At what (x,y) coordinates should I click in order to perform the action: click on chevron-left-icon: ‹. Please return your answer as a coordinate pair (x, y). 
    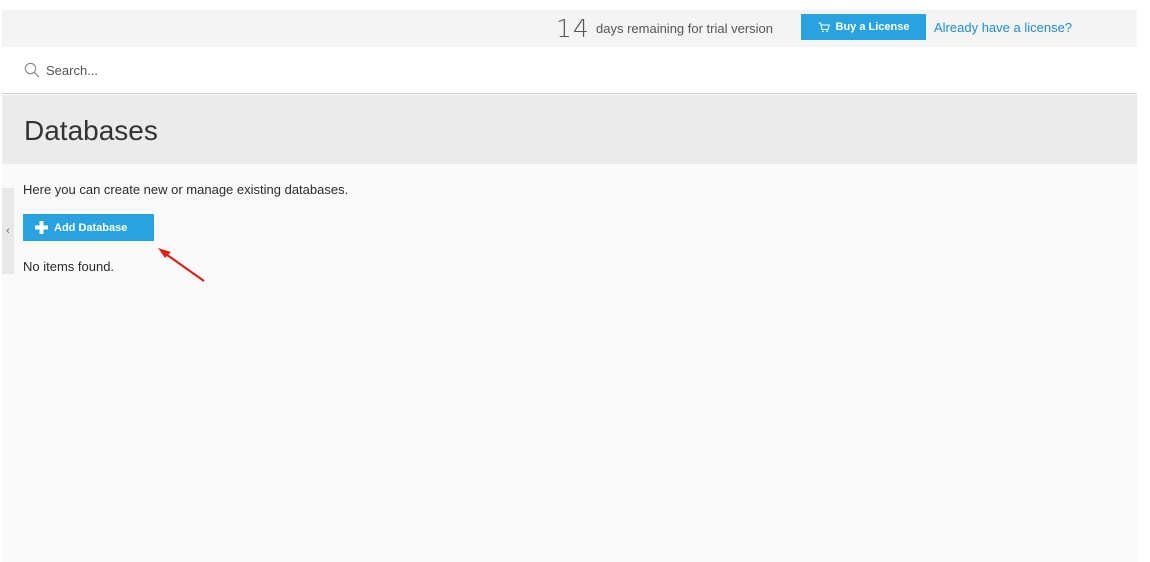
    Looking at the image, I should click on (8, 230).